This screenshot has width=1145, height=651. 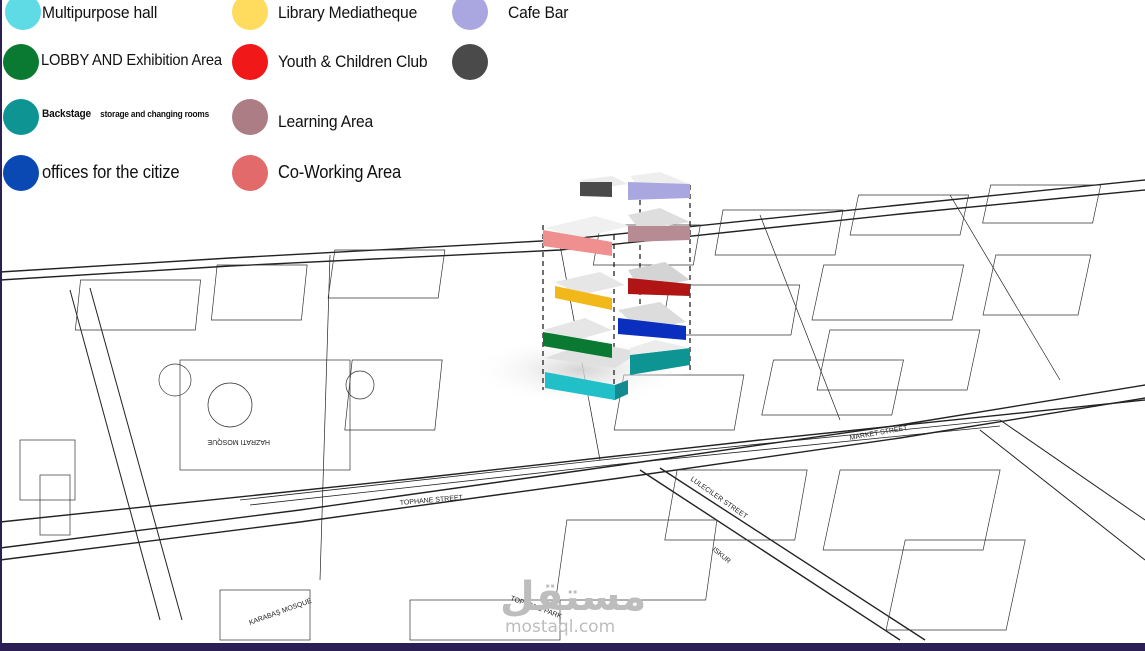 I want to click on legend-label-backstage: Backstage storage and changing rooms, so click(x=125, y=114).